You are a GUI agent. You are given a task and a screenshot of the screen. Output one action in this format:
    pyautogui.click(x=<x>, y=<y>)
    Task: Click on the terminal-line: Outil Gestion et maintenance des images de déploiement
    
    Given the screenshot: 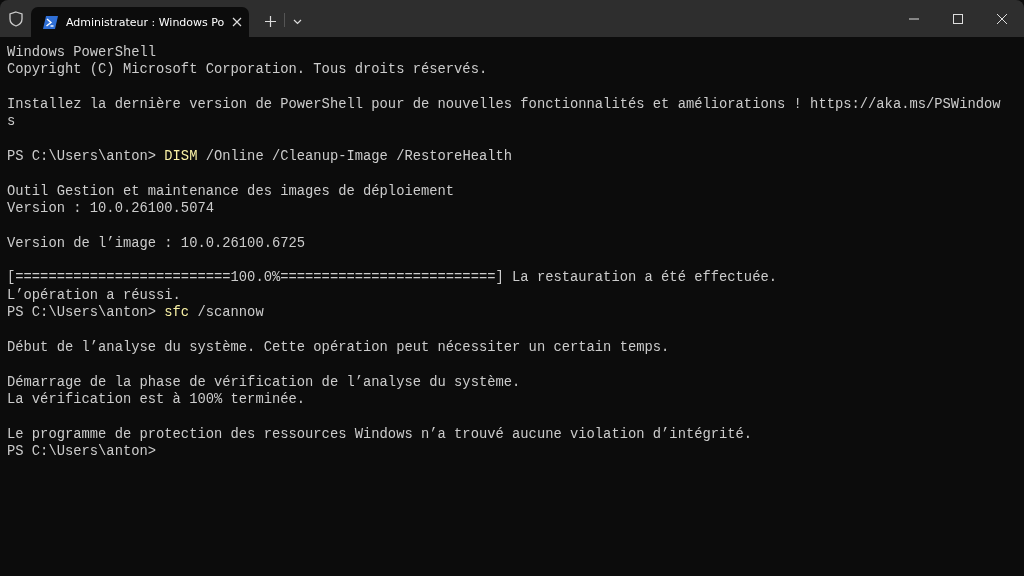 What is the action you would take?
    pyautogui.click(x=231, y=191)
    